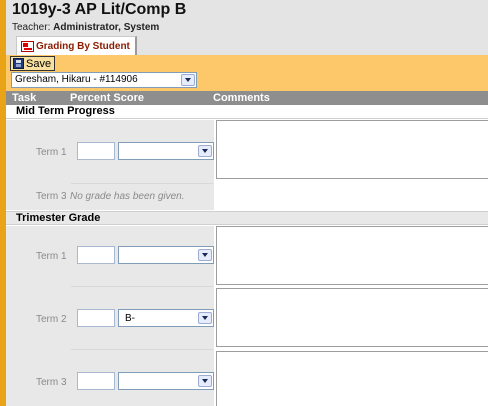 This screenshot has width=488, height=406. I want to click on save-label: Save, so click(39, 63).